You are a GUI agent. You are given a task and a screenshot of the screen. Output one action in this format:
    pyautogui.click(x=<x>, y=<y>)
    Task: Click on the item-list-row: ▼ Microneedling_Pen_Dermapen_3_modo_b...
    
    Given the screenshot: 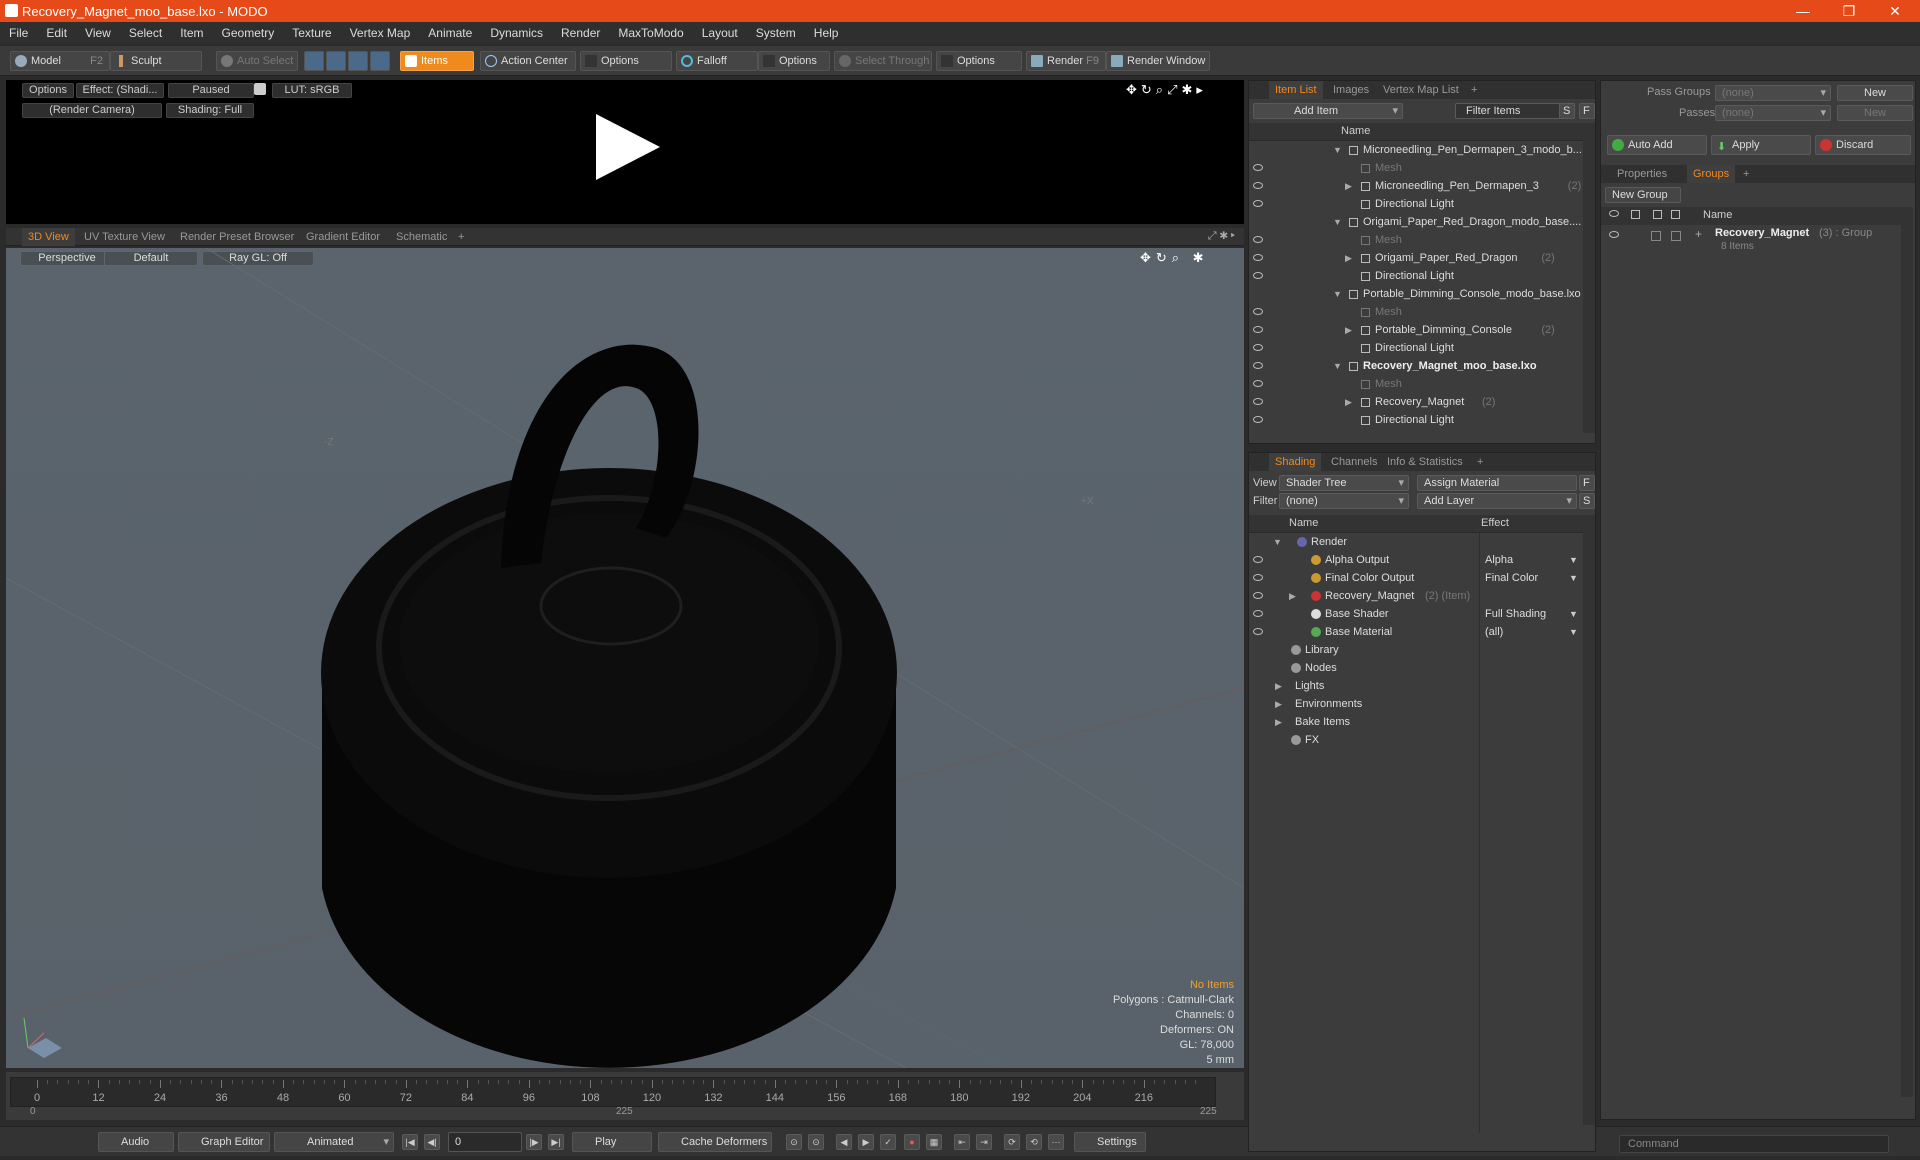 What is the action you would take?
    pyautogui.click(x=1416, y=150)
    